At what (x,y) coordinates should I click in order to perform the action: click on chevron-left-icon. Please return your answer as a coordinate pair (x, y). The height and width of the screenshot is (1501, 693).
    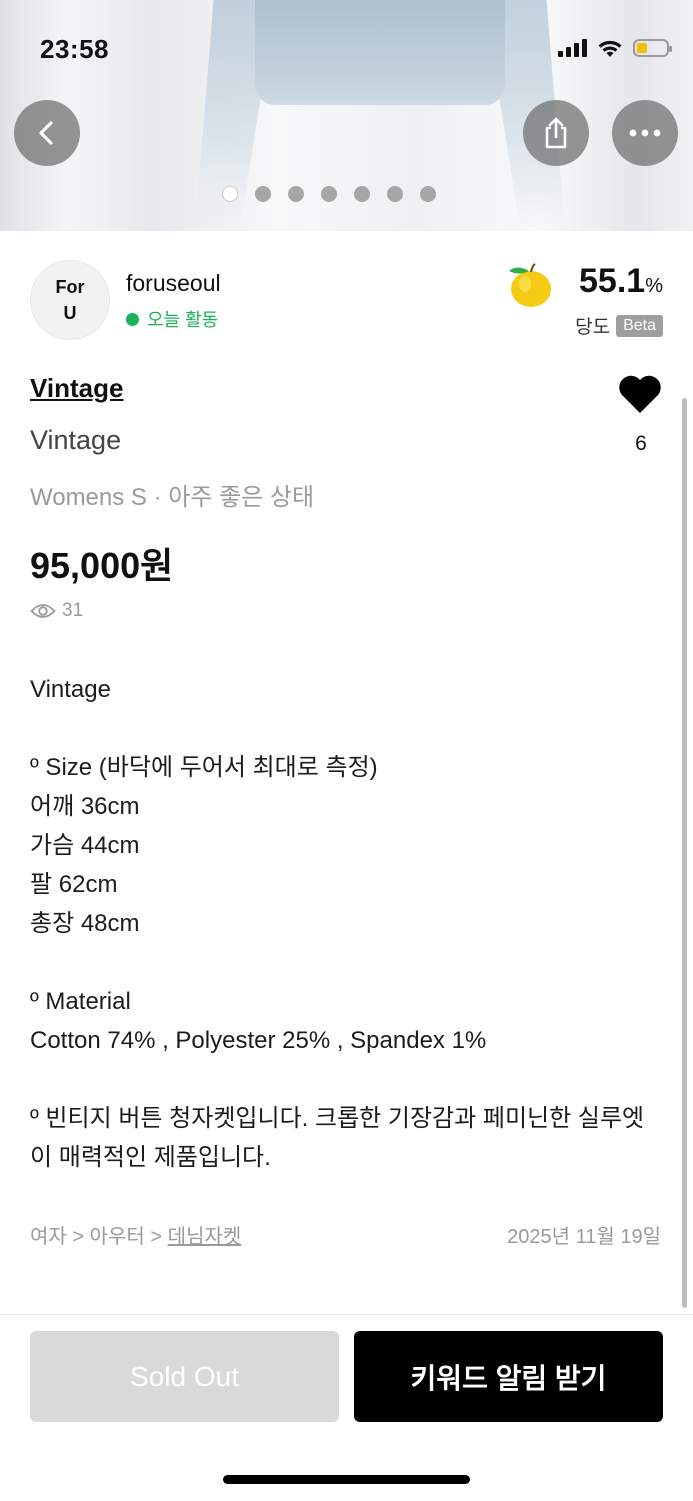
    Looking at the image, I should click on (46, 133).